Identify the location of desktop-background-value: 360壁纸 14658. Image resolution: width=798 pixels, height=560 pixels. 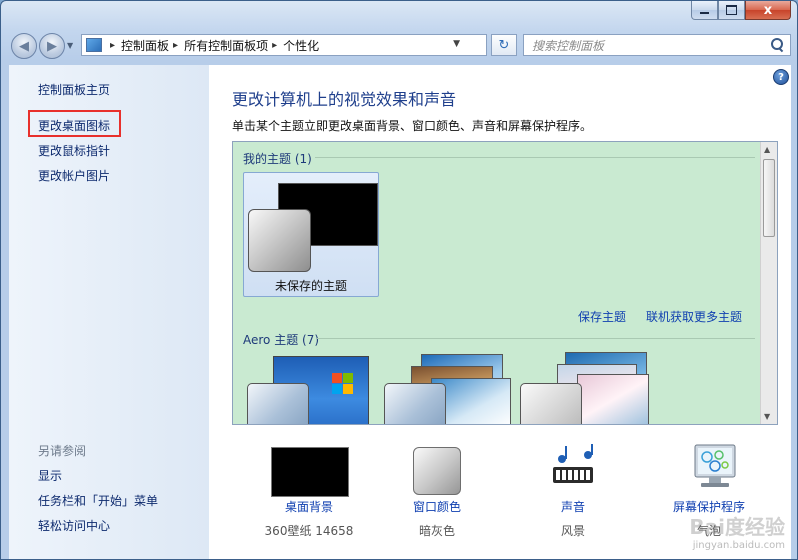
(309, 531).